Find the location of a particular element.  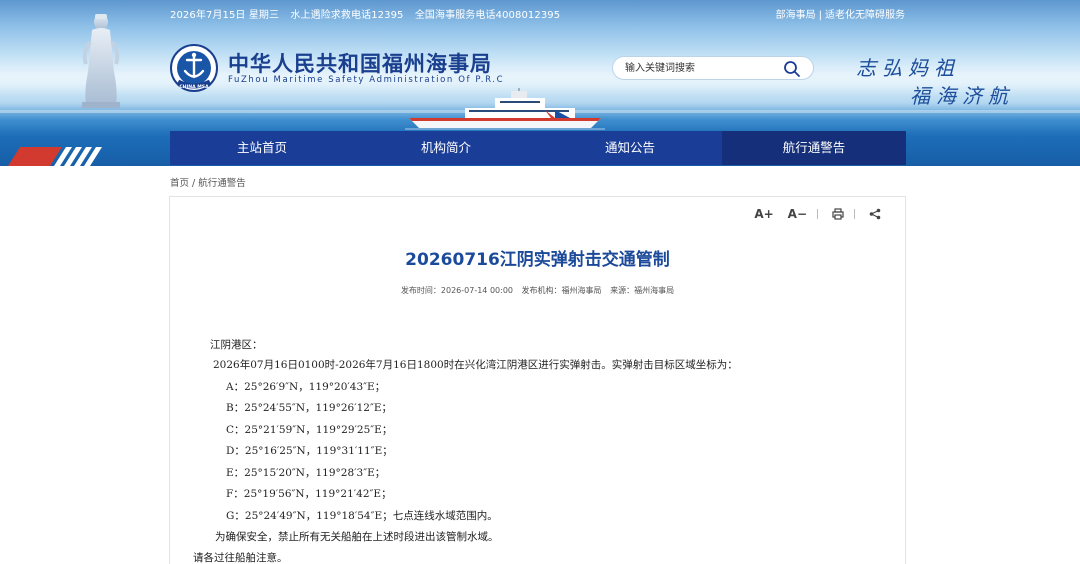

slogan-line-1: 志弘妈祖 is located at coordinates (908, 68).